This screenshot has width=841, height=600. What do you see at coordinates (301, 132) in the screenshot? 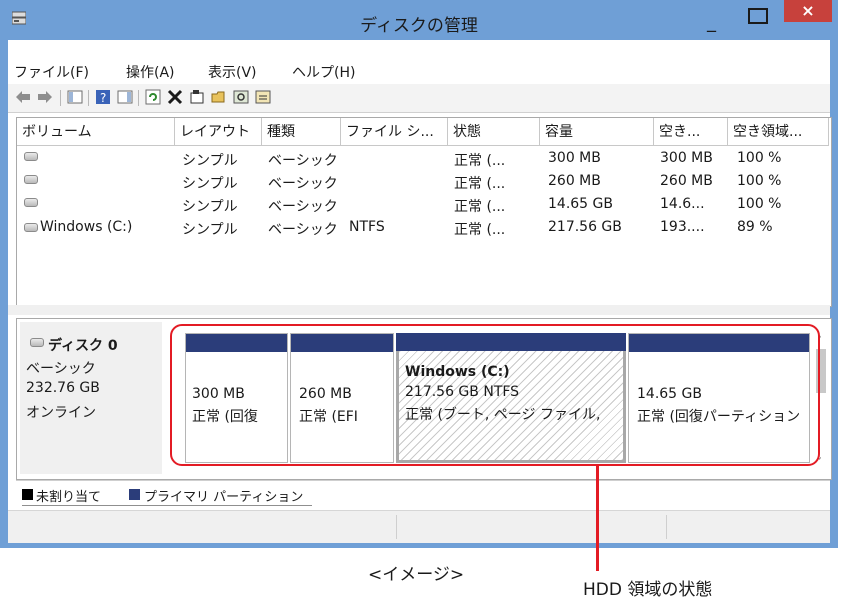
I see `column-header-type: 種類` at bounding box center [301, 132].